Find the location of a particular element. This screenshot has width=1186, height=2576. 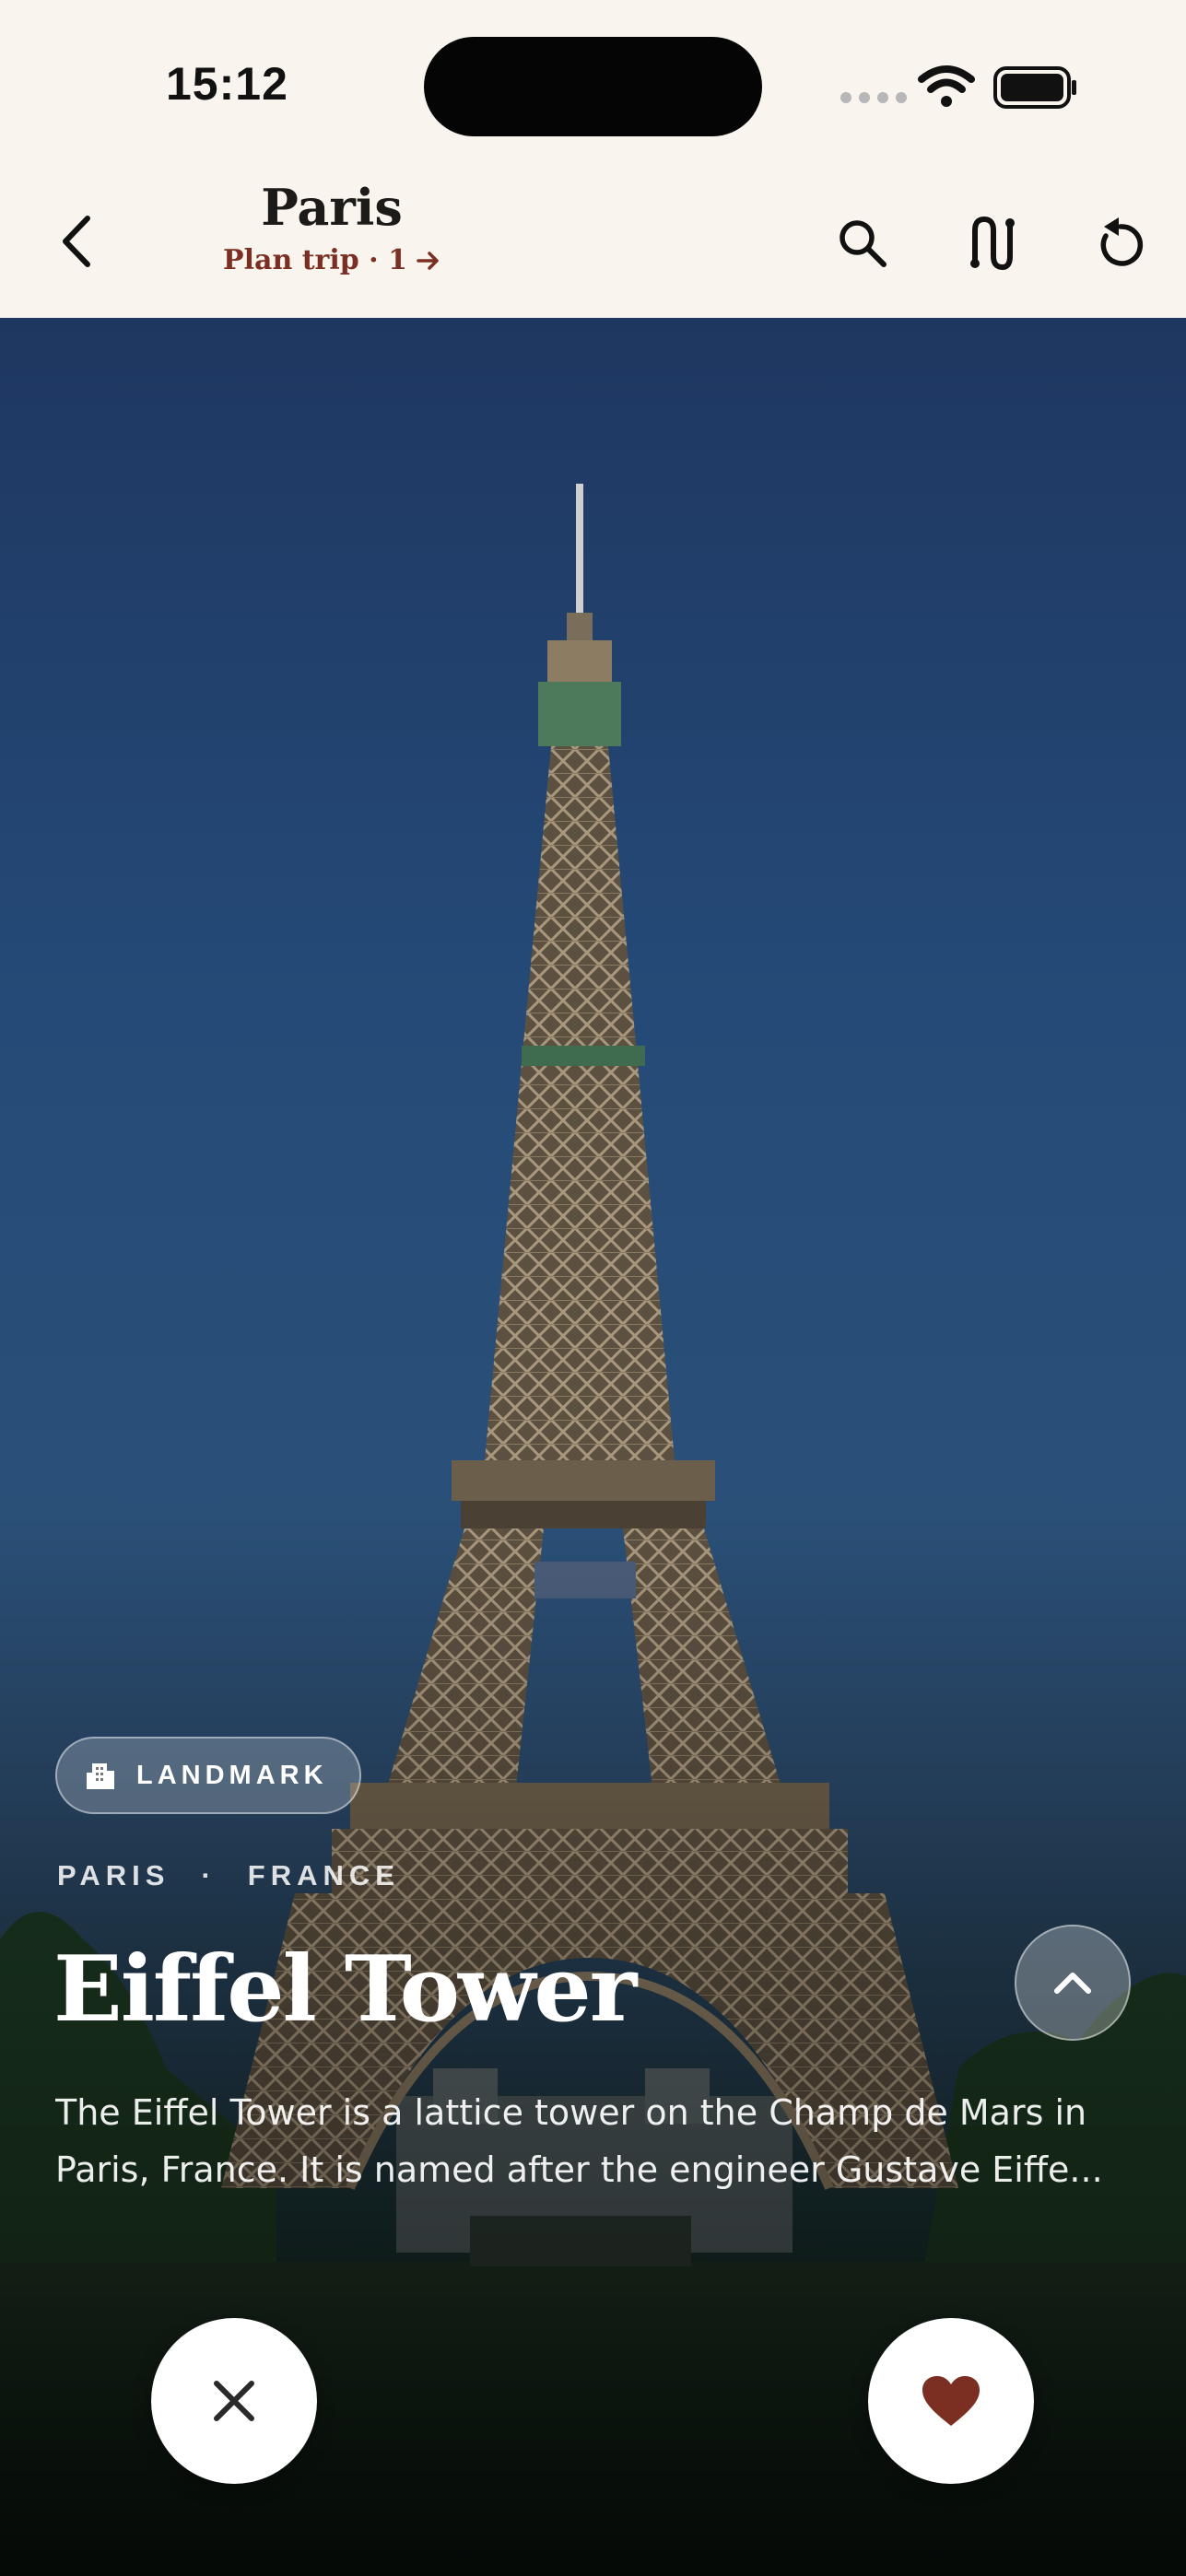

location-line: PARIS · FRANCE is located at coordinates (228, 1875).